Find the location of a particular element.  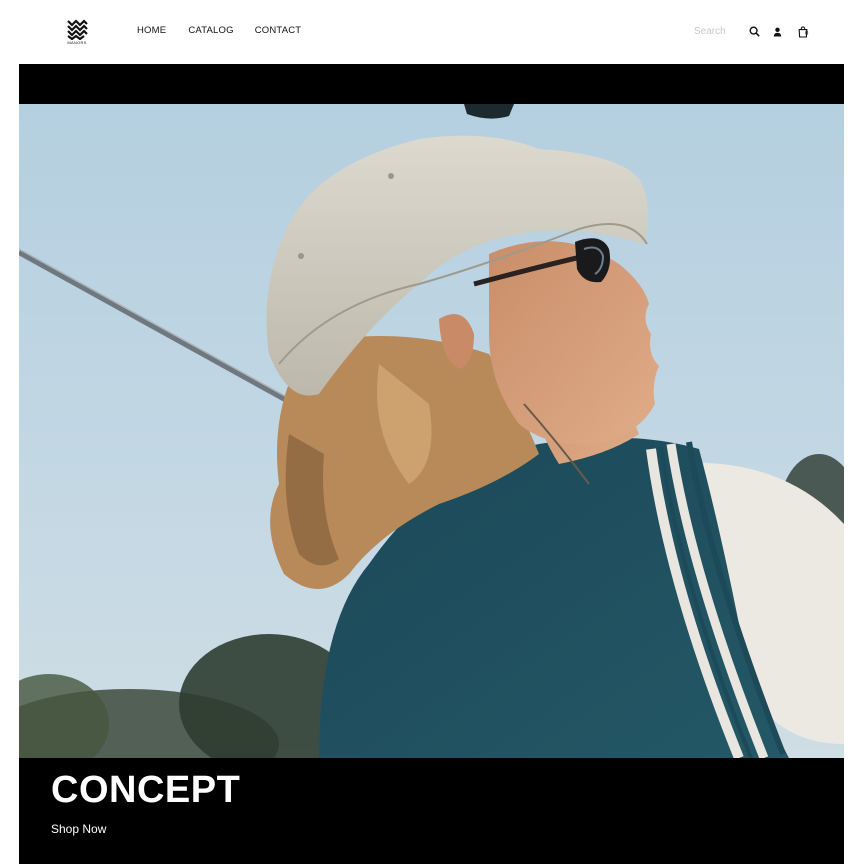

cart-count-badge: 0 is located at coordinates (807, 34).